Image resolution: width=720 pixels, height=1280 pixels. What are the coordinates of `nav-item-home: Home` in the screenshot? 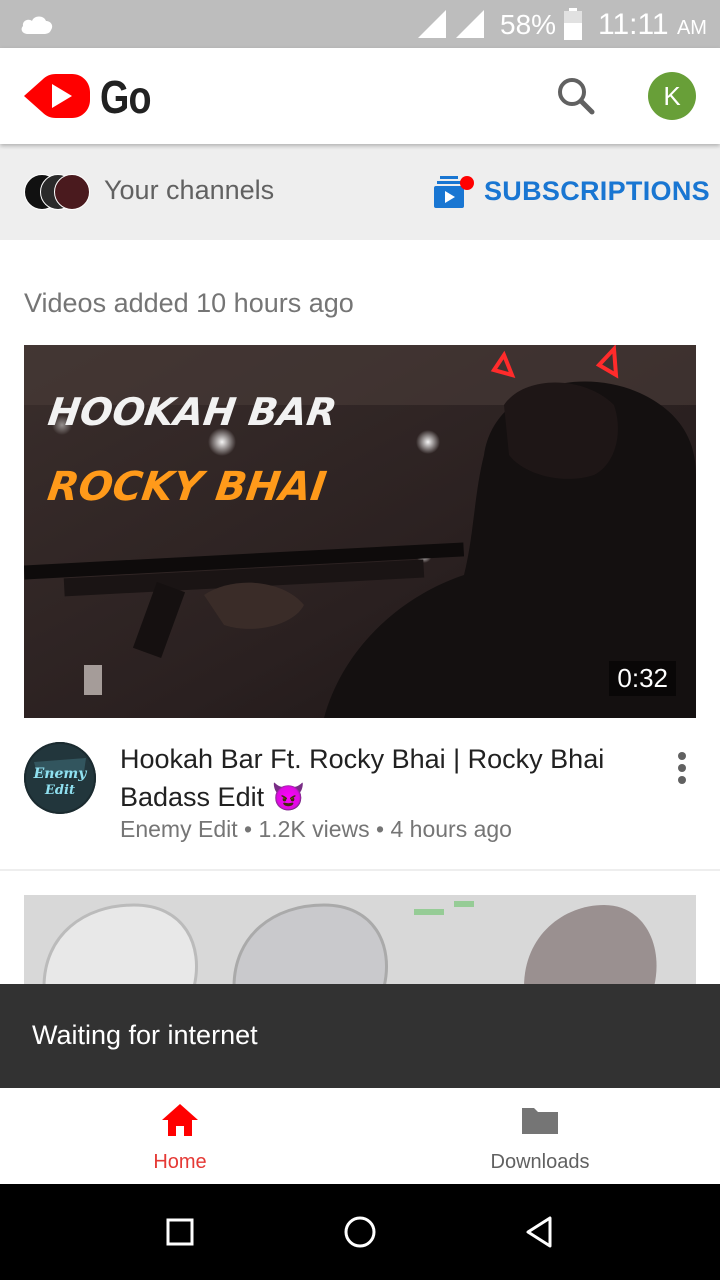 It's located at (180, 1136).